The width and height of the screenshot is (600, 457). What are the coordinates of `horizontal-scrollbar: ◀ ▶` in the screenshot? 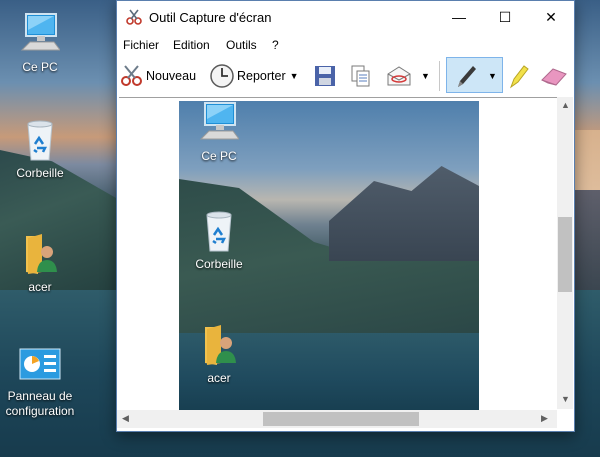 It's located at (337, 419).